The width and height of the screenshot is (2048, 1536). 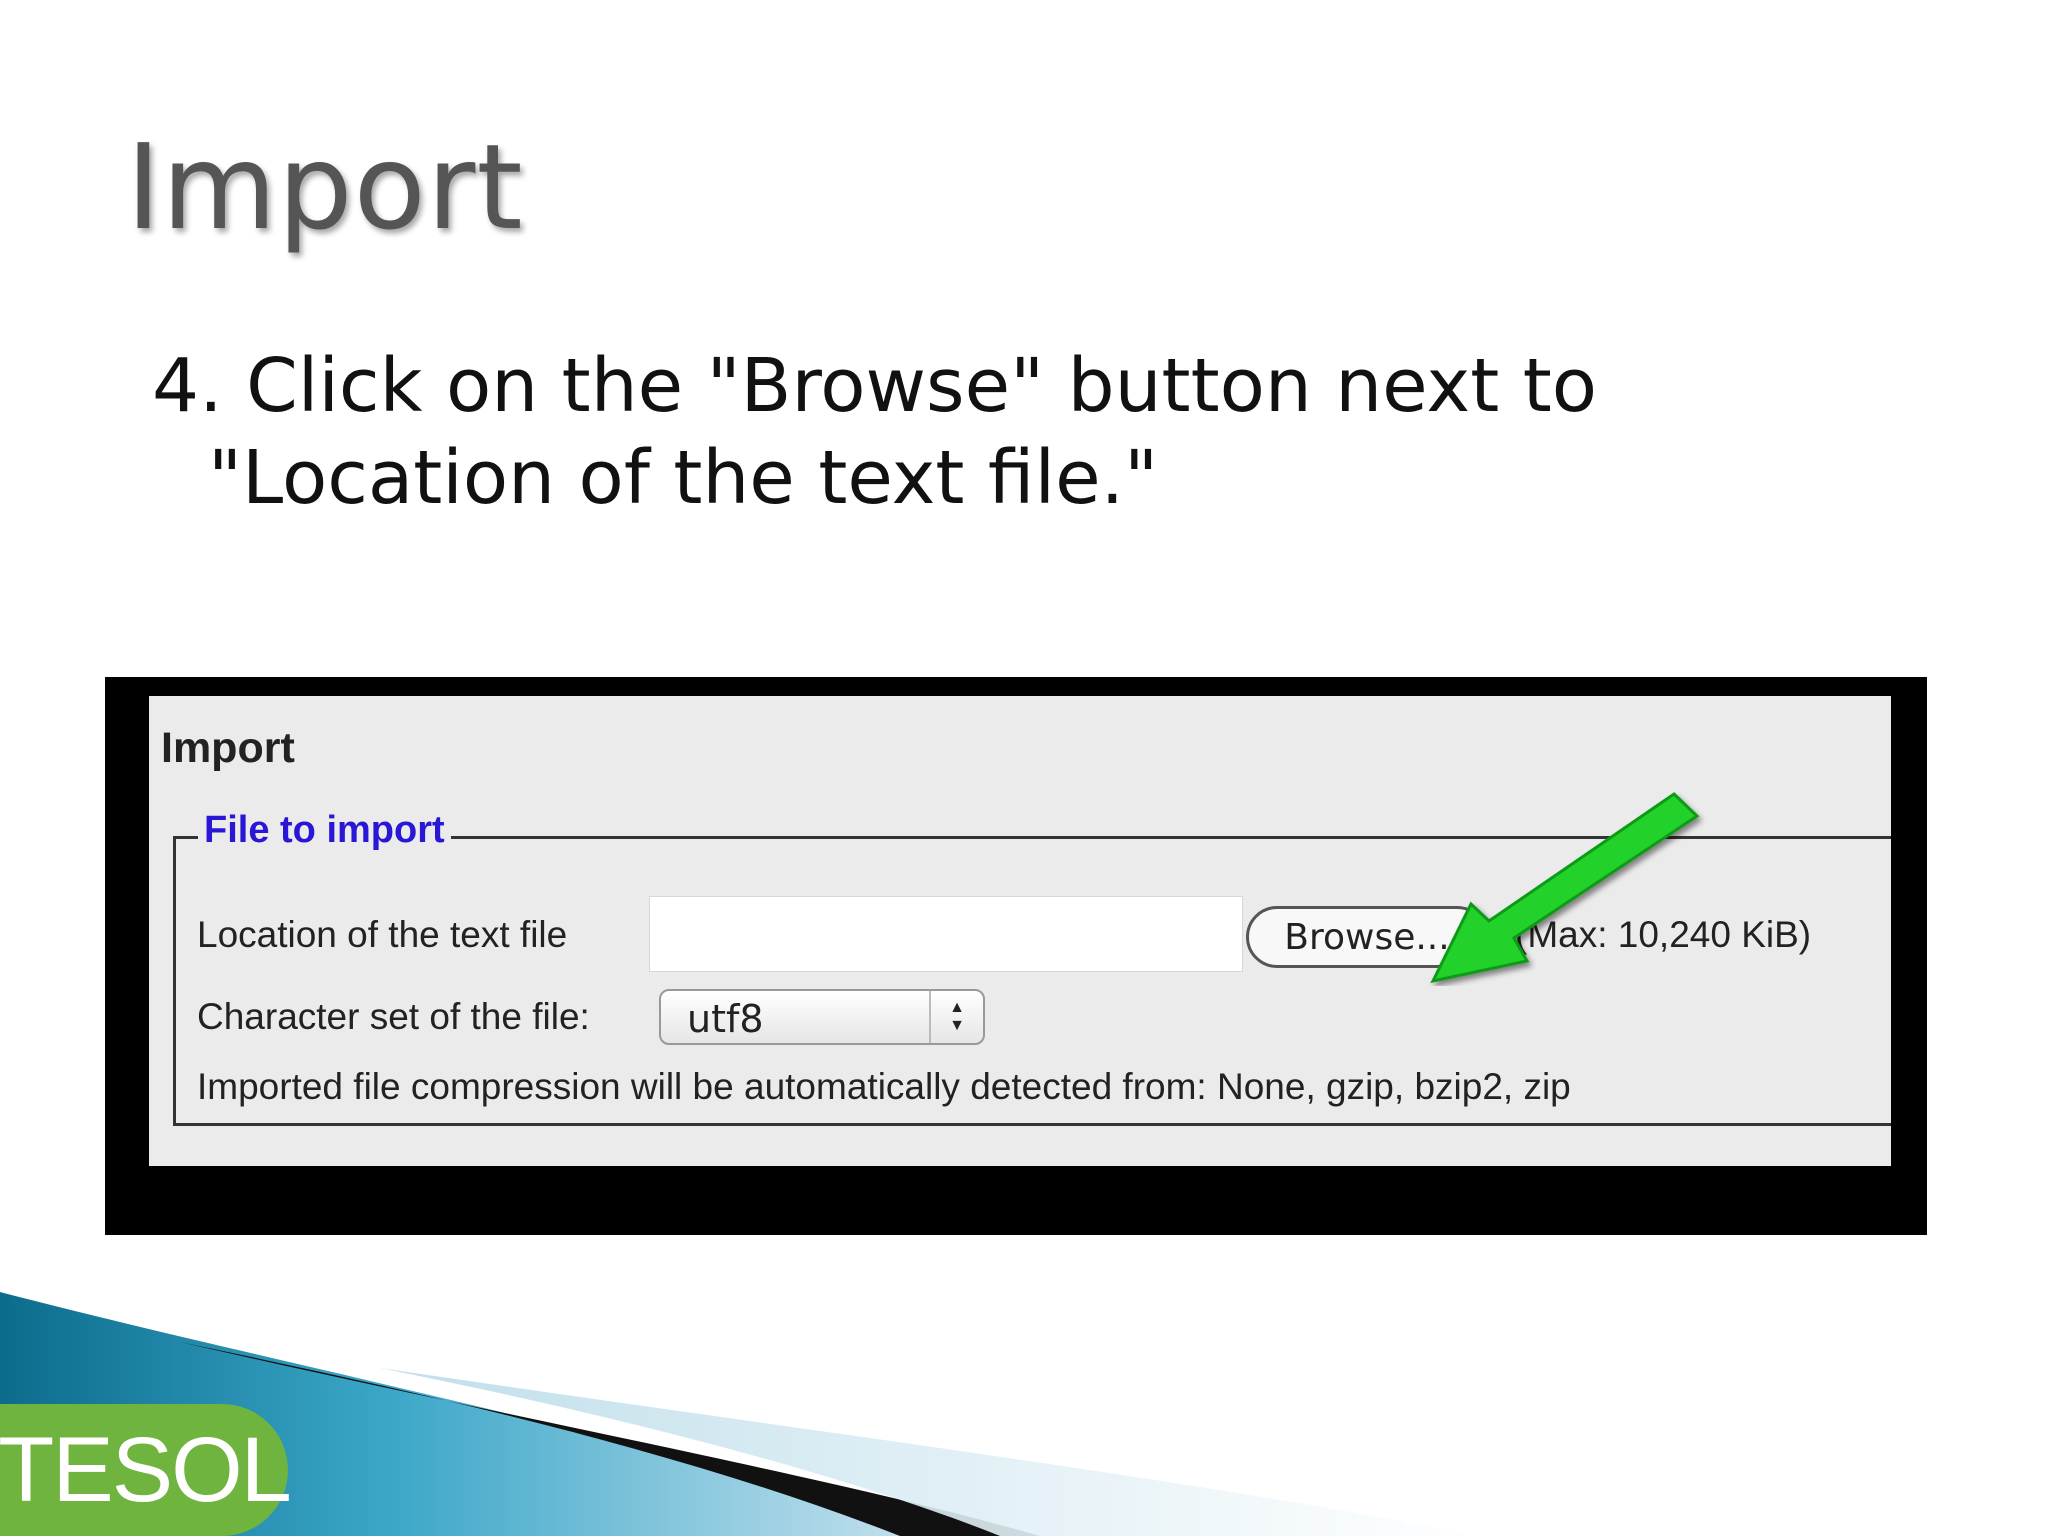 I want to click on select-arrows-icon: ▲ ▼, so click(x=956, y=1017).